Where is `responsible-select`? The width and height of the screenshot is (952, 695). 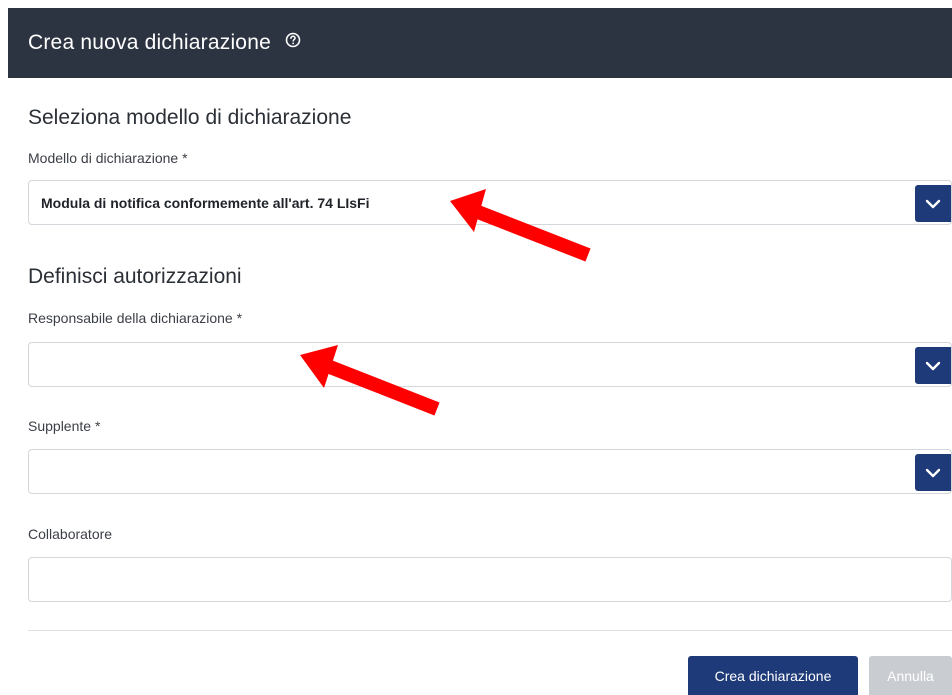 responsible-select is located at coordinates (490, 364).